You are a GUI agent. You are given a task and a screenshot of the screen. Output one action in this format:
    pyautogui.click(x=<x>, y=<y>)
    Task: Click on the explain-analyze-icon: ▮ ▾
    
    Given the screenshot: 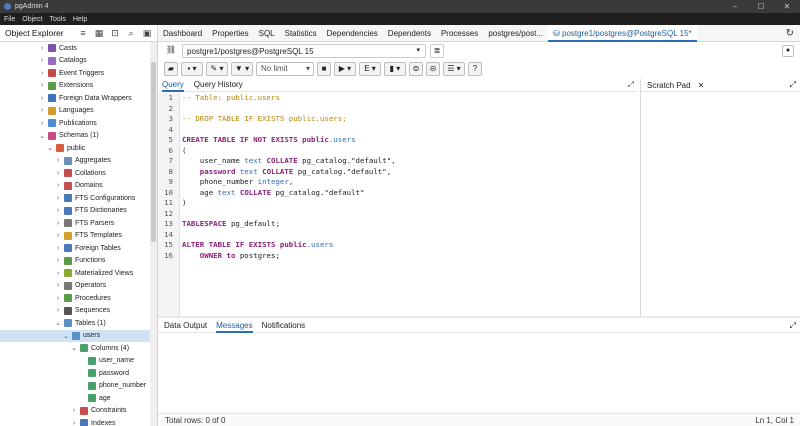 What is the action you would take?
    pyautogui.click(x=395, y=69)
    